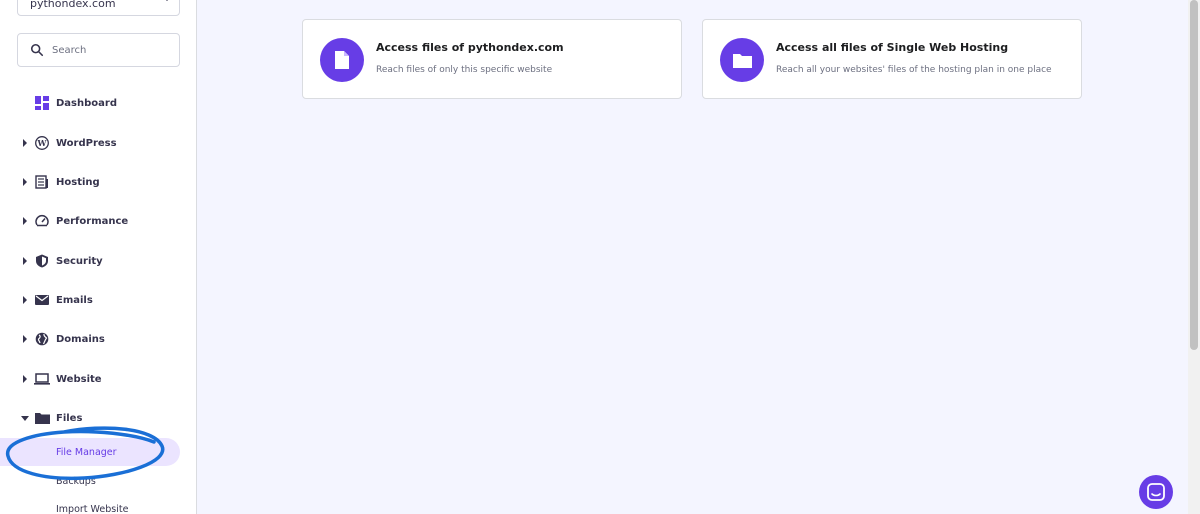 This screenshot has height=514, width=1200. Describe the element at coordinates (42, 103) in the screenshot. I see `dashboard-icon` at that location.